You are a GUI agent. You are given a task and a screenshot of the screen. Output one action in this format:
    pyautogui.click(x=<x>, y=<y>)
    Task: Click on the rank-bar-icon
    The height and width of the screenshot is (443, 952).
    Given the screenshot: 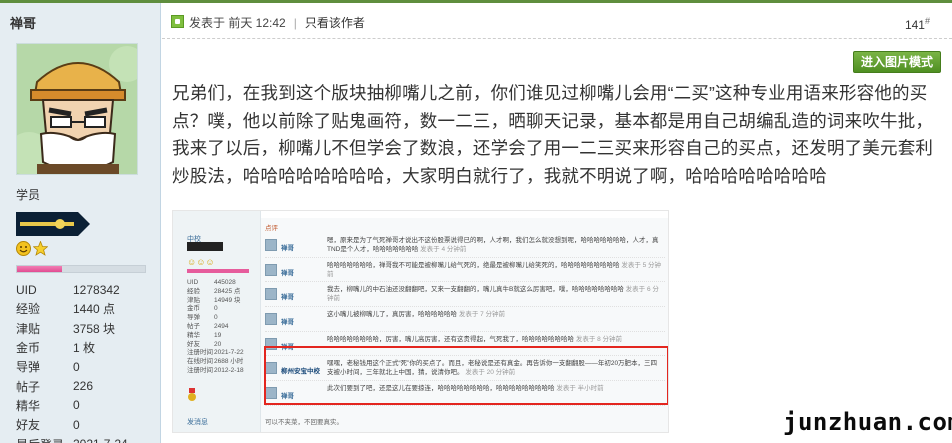 What is the action you would take?
    pyautogui.click(x=53, y=224)
    